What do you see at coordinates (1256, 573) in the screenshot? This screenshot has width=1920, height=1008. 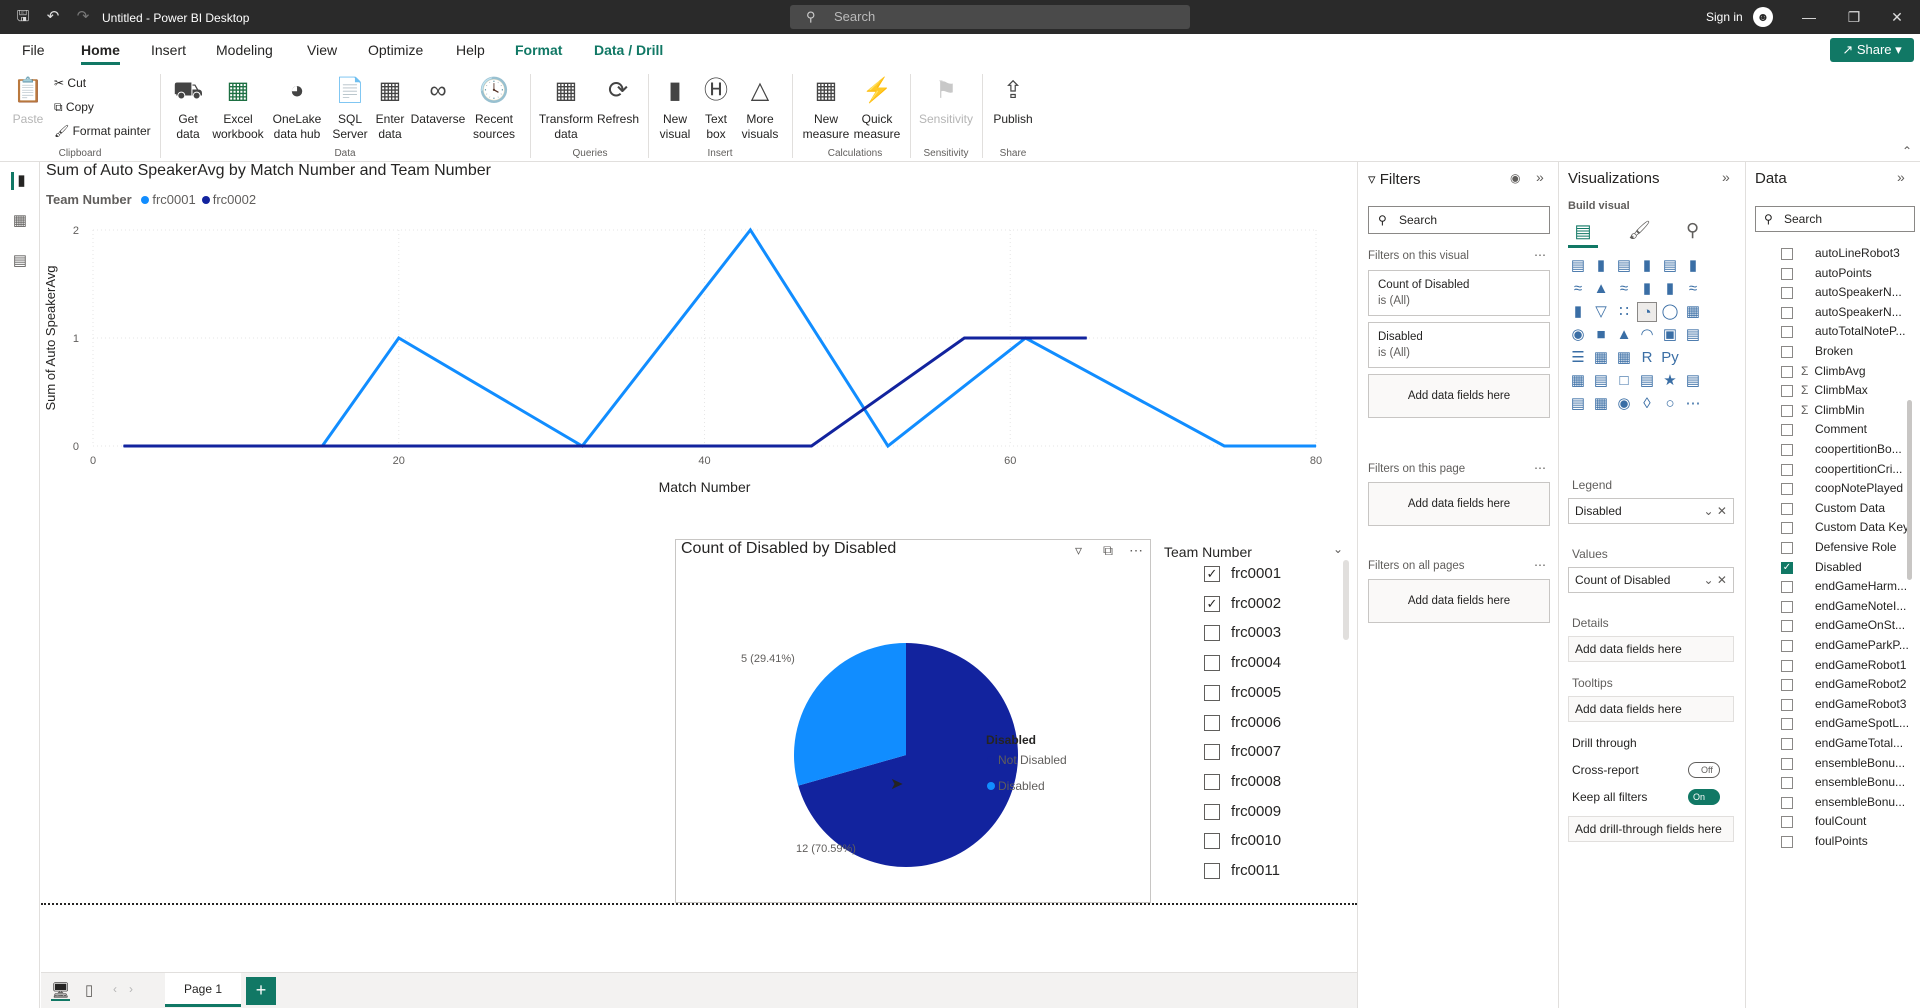 I see `slicer-item-label: frc0001` at bounding box center [1256, 573].